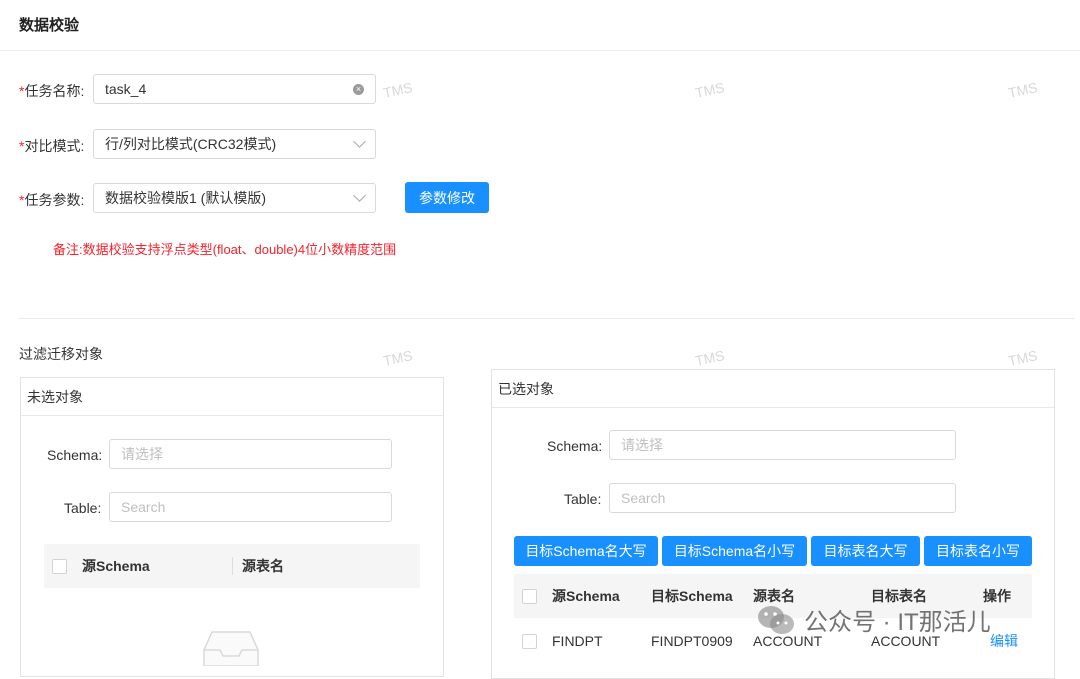 This screenshot has height=679, width=1080. I want to click on modify-params-button: 参数修改, so click(447, 197).